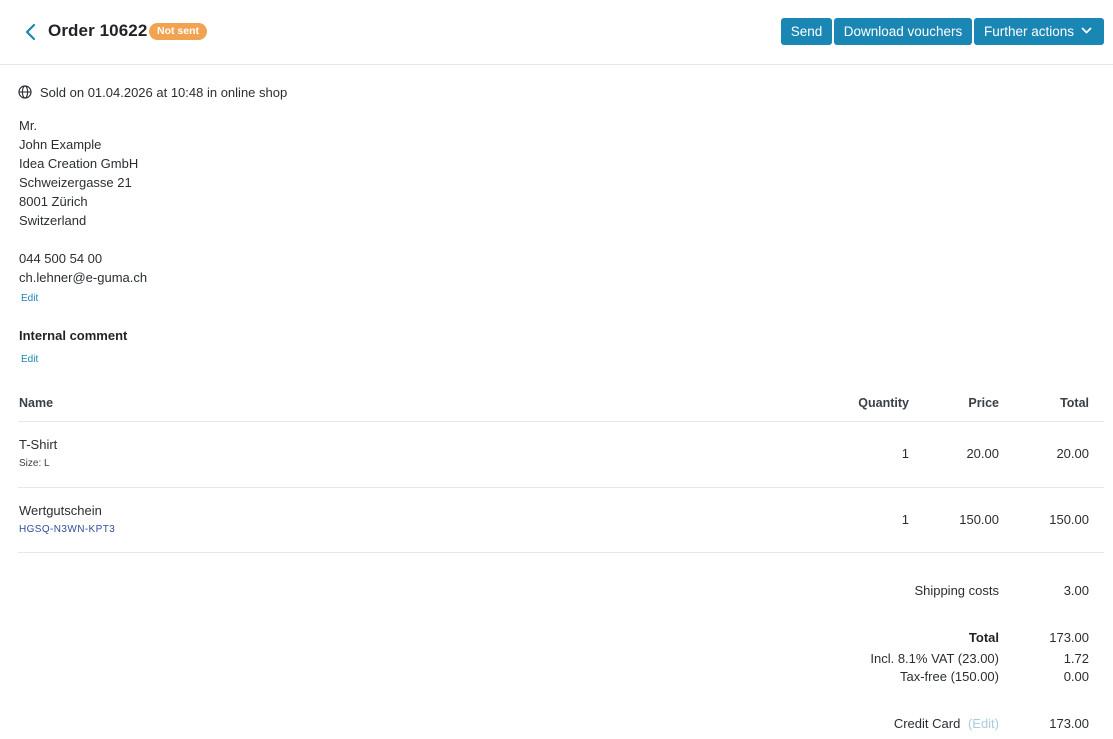 The width and height of the screenshot is (1113, 739). I want to click on item-price: 20.00, so click(982, 453).